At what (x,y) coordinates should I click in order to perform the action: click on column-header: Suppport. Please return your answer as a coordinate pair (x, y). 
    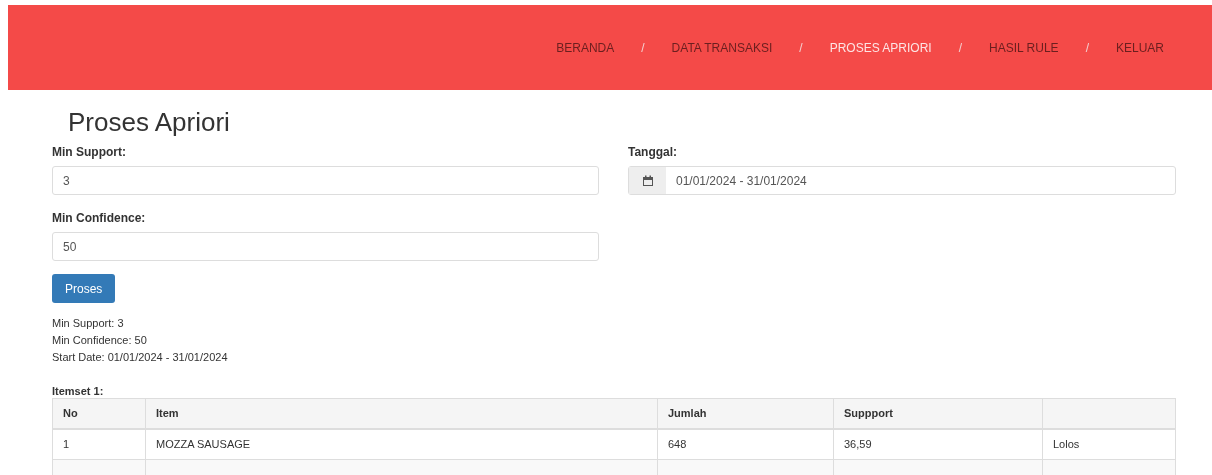
    Looking at the image, I should click on (868, 414).